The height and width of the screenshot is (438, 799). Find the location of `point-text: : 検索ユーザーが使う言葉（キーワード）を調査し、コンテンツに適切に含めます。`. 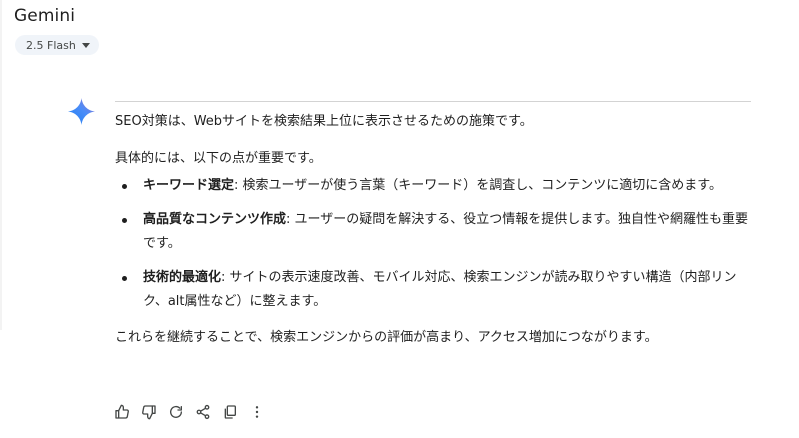

point-text: : 検索ユーザーが使う言葉（キーワード）を調査し、コンテンツに適切に含めます。 is located at coordinates (478, 185).